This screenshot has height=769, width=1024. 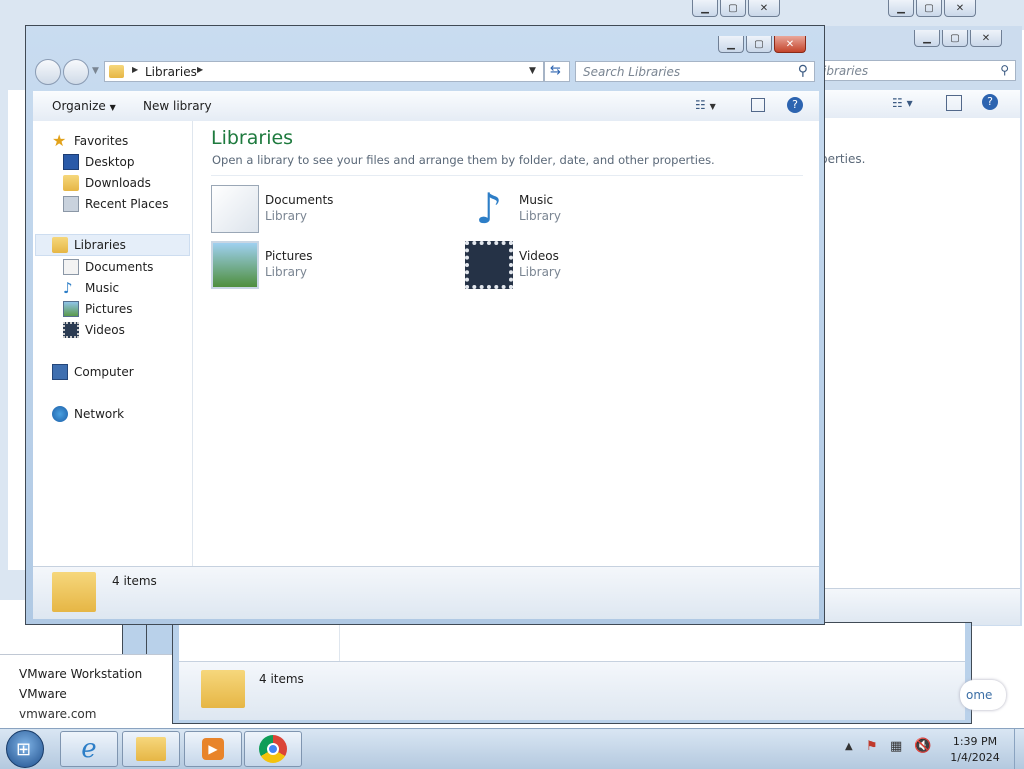 I want to click on forward-button, so click(x=76, y=72).